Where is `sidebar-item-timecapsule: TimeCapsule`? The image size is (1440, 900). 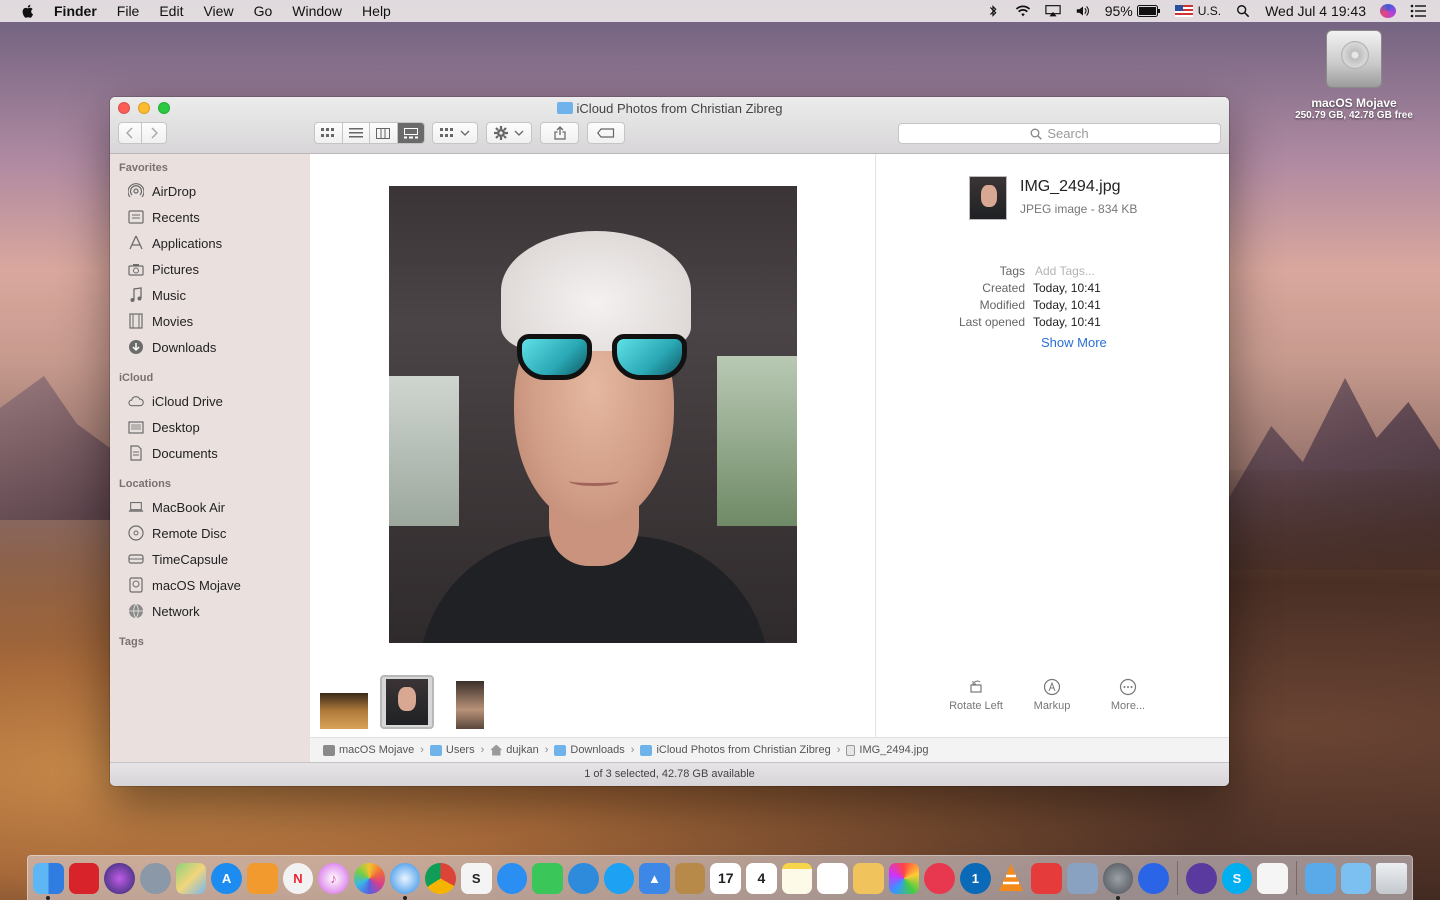 sidebar-item-timecapsule: TimeCapsule is located at coordinates (210, 559).